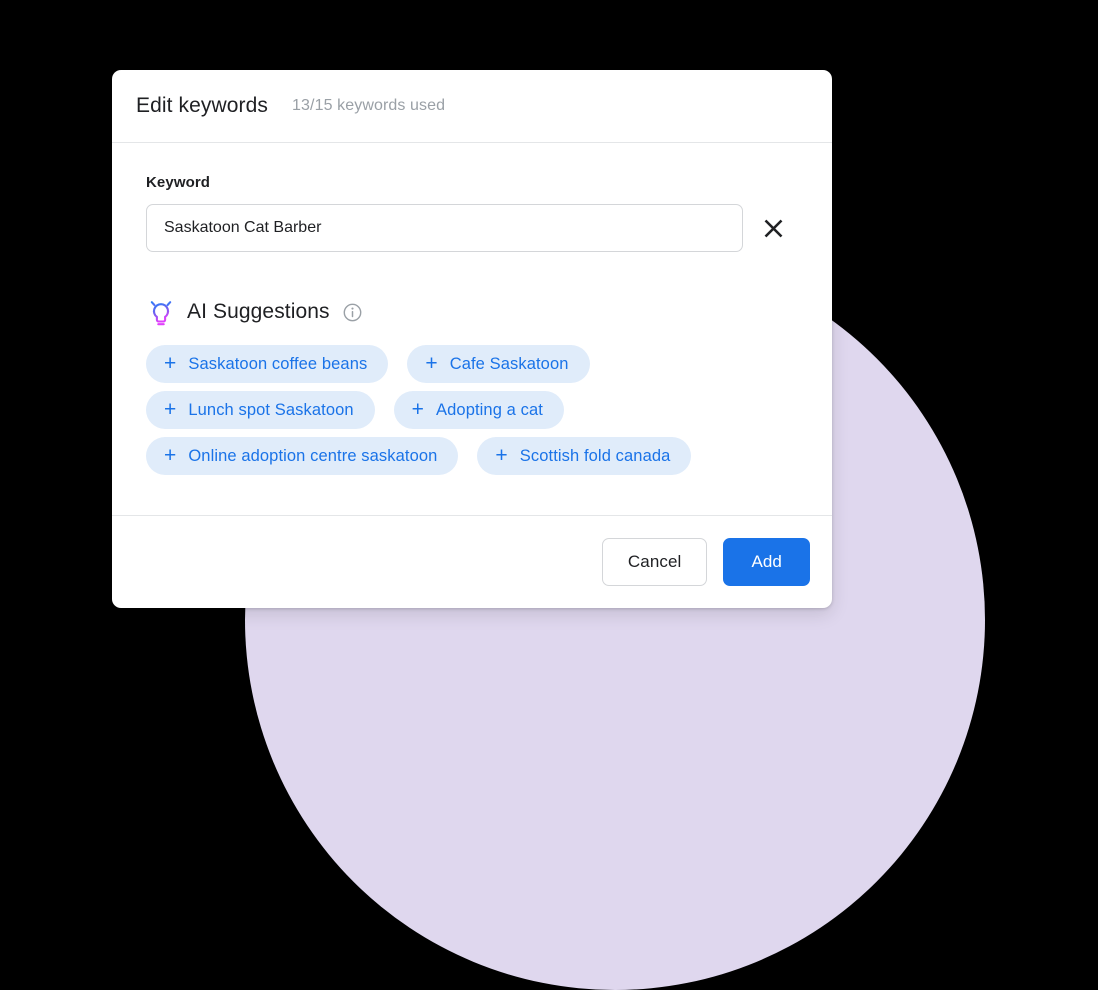 The height and width of the screenshot is (990, 1098). I want to click on suggestion-chip: + Scottish fold canada, so click(584, 456).